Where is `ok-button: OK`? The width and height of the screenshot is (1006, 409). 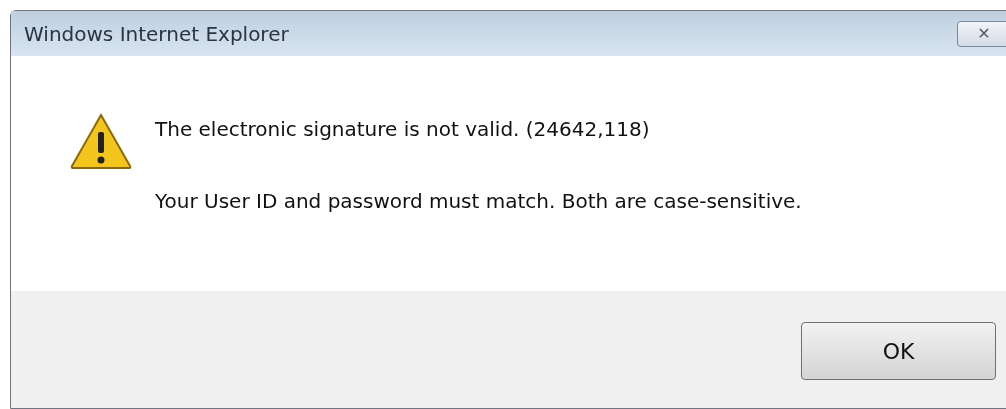 ok-button: OK is located at coordinates (898, 351).